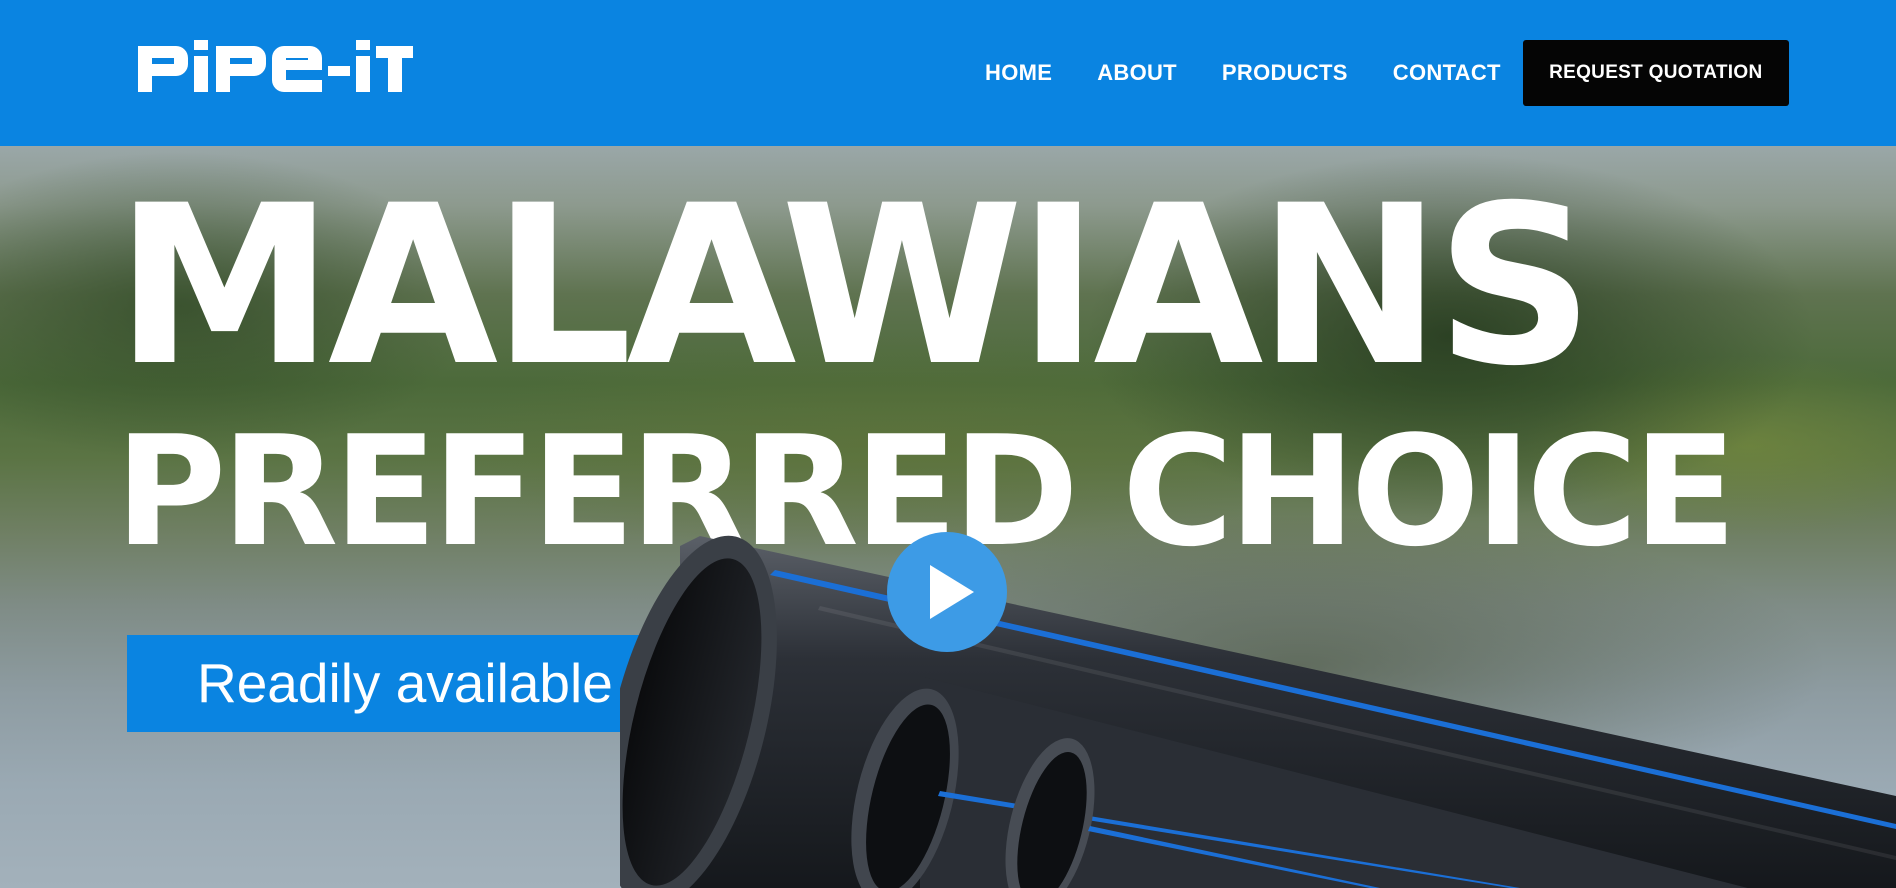 The width and height of the screenshot is (1896, 888). I want to click on logo-mark, so click(275, 66).